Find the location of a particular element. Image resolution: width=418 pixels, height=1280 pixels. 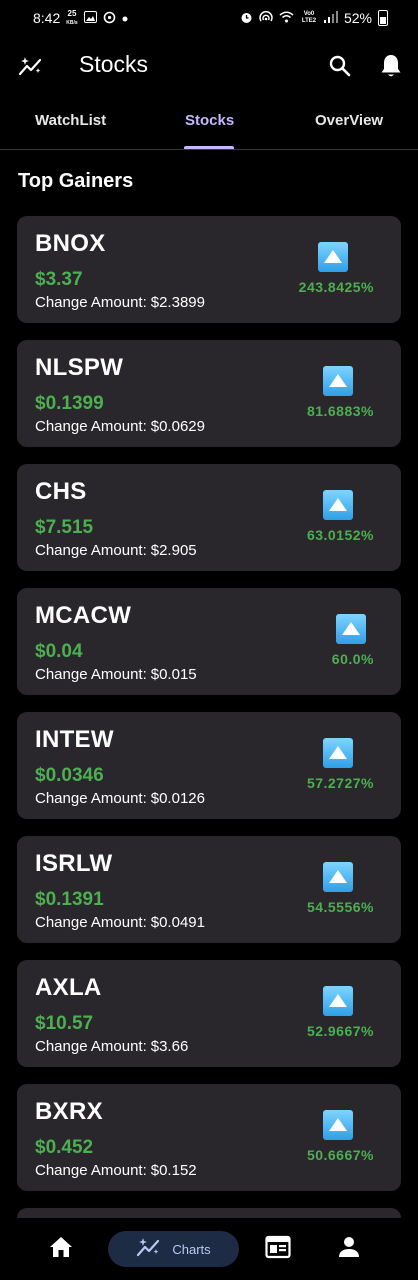

change-amount-value: $0.152 is located at coordinates (173, 1170).